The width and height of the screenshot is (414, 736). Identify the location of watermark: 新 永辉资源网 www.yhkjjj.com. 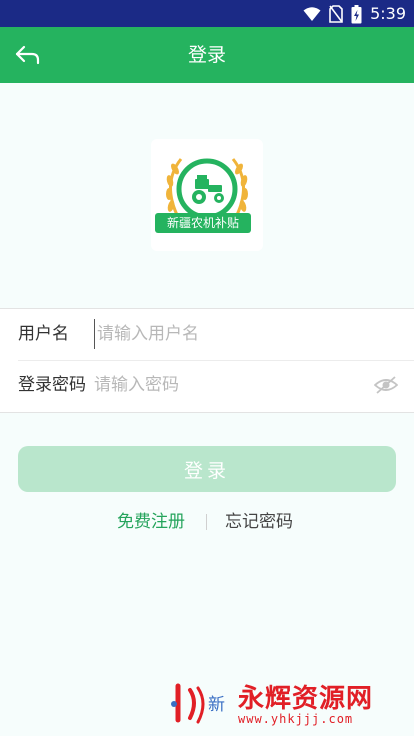
(291, 704).